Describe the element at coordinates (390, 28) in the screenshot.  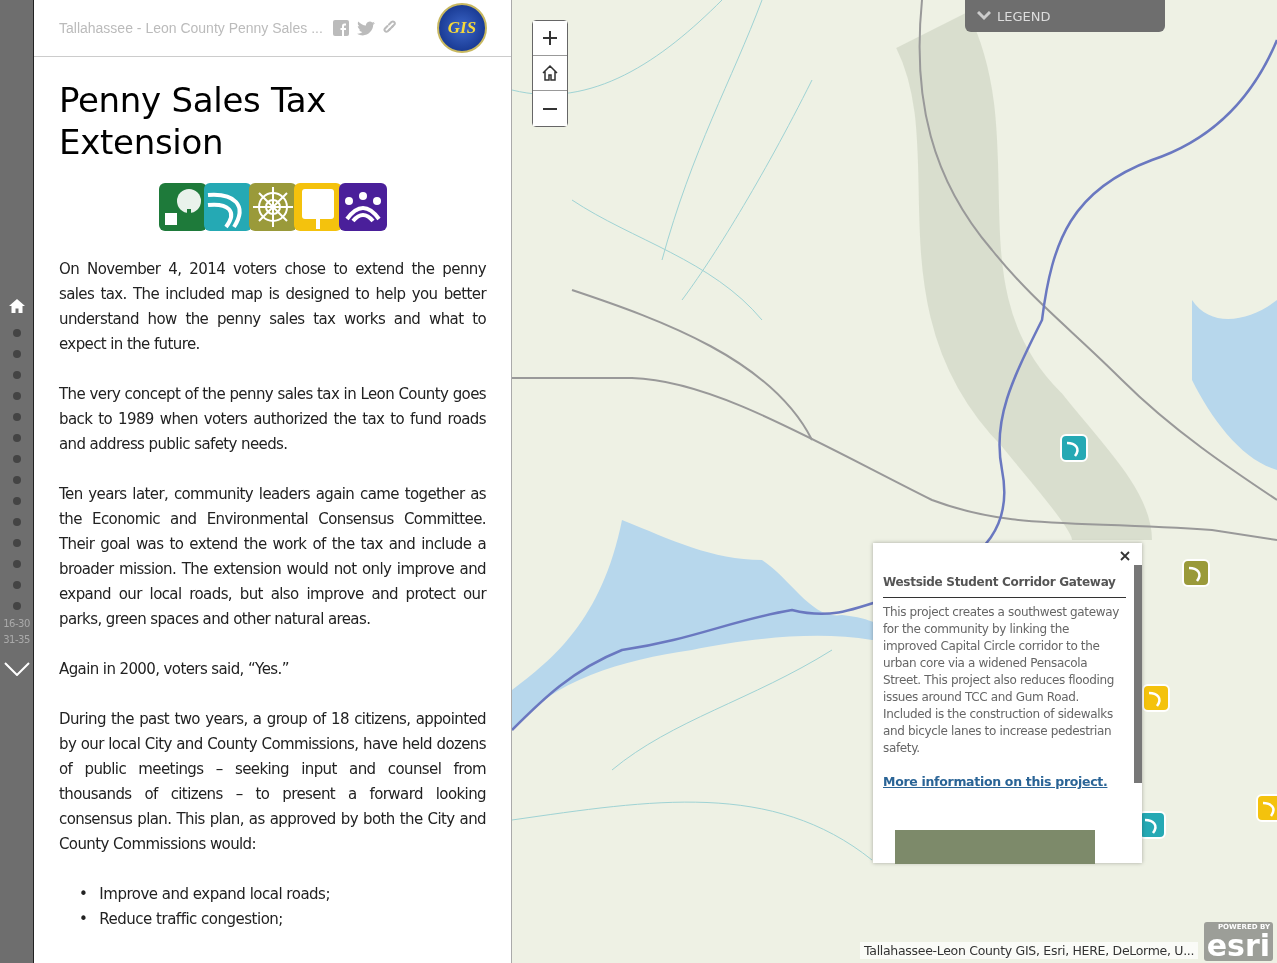
I see `link-icon` at that location.